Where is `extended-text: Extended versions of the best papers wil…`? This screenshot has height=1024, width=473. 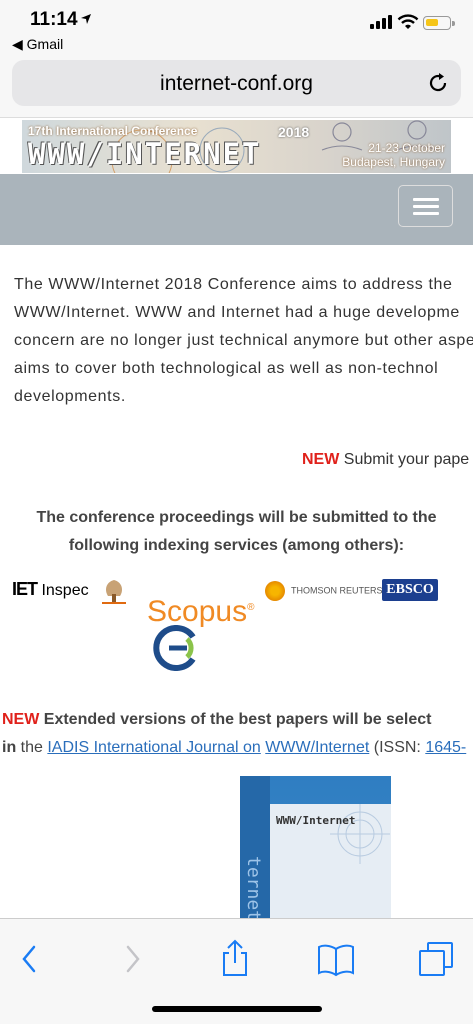
extended-text: Extended versions of the best papers wil… is located at coordinates (235, 719).